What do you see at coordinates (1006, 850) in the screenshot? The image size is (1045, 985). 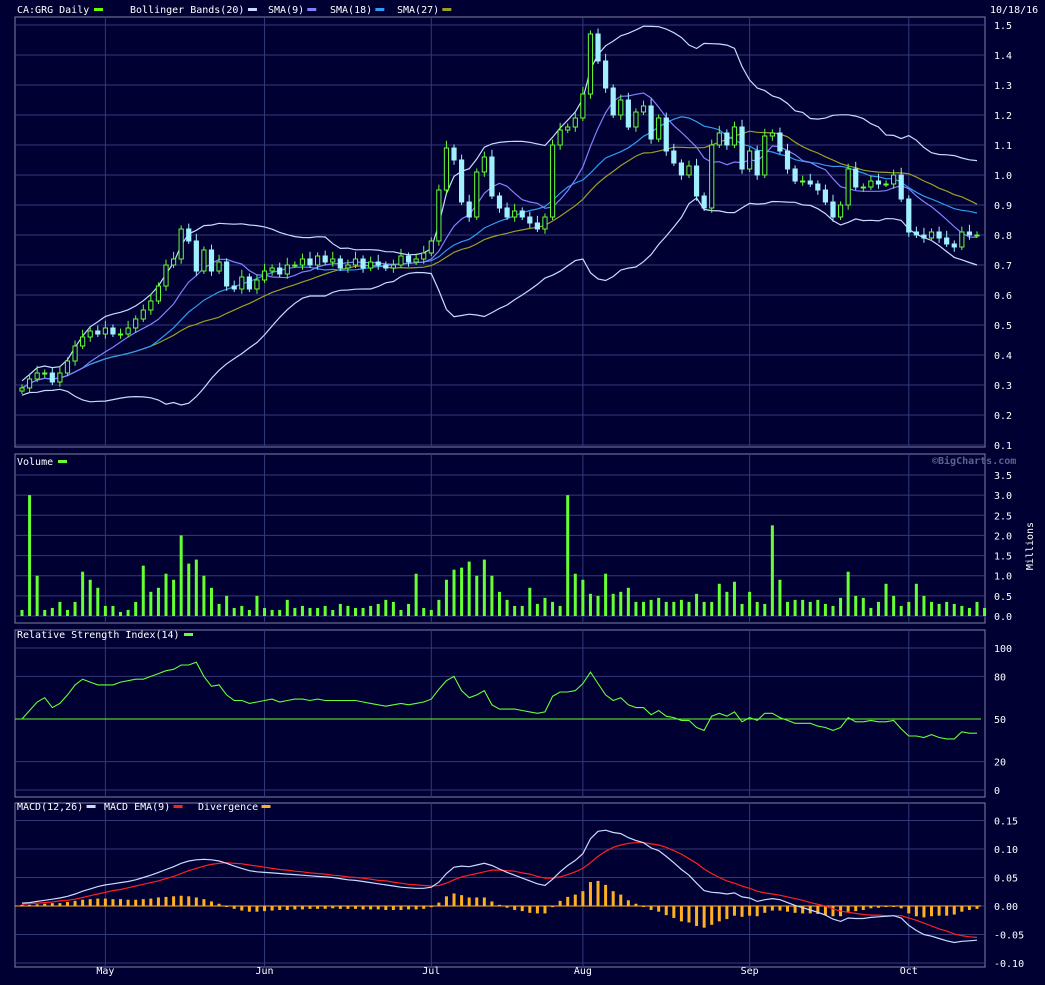 I see `macd-tick-label: 0.10` at bounding box center [1006, 850].